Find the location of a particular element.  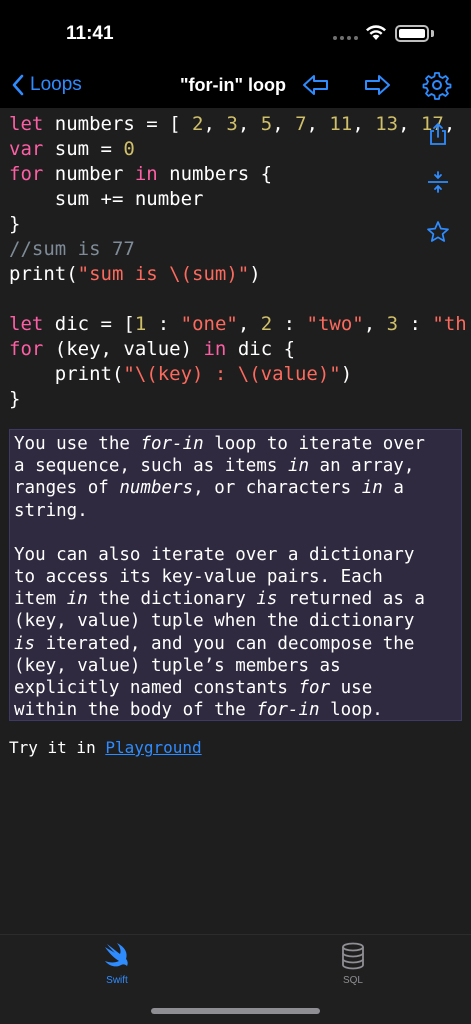

code-line-3: for number in numbers { is located at coordinates (141, 174).